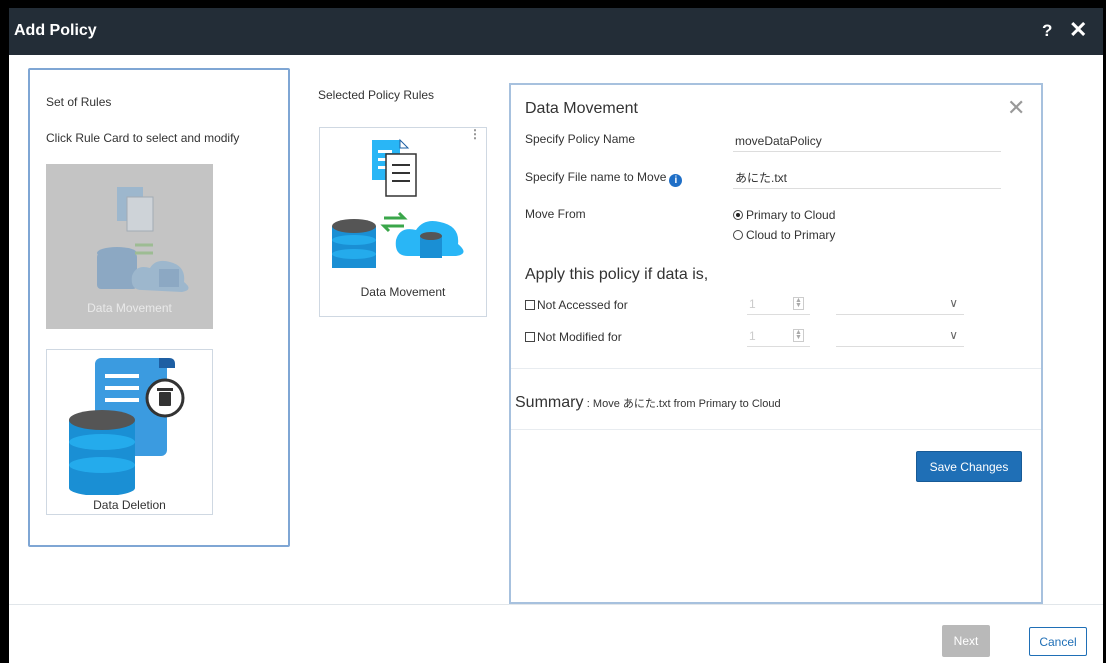 The image size is (1106, 663). What do you see at coordinates (1058, 641) in the screenshot?
I see `cancel-button: Cancel` at bounding box center [1058, 641].